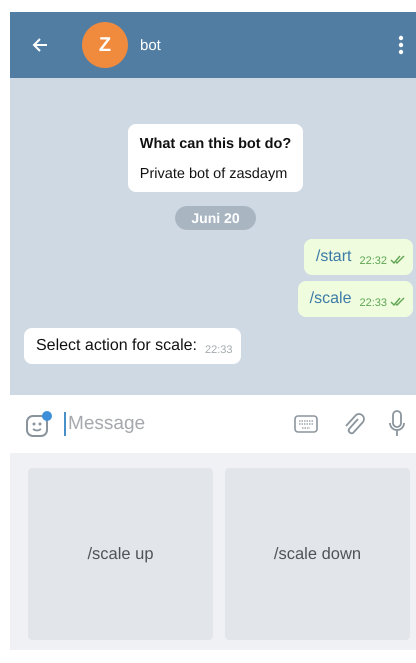  Describe the element at coordinates (334, 257) in the screenshot. I see `message-text: /start` at that location.